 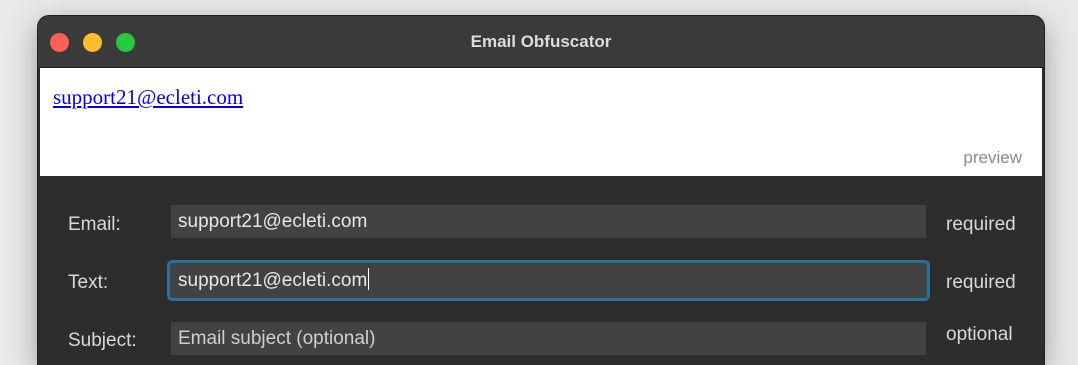 I want to click on email-required-label: required, so click(x=981, y=224).